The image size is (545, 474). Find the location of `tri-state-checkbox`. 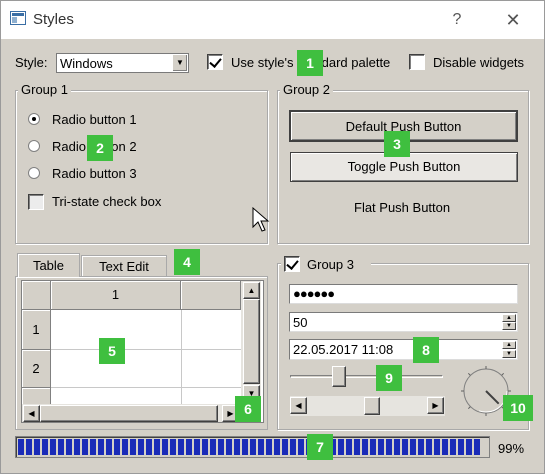

tri-state-checkbox is located at coordinates (36, 202).